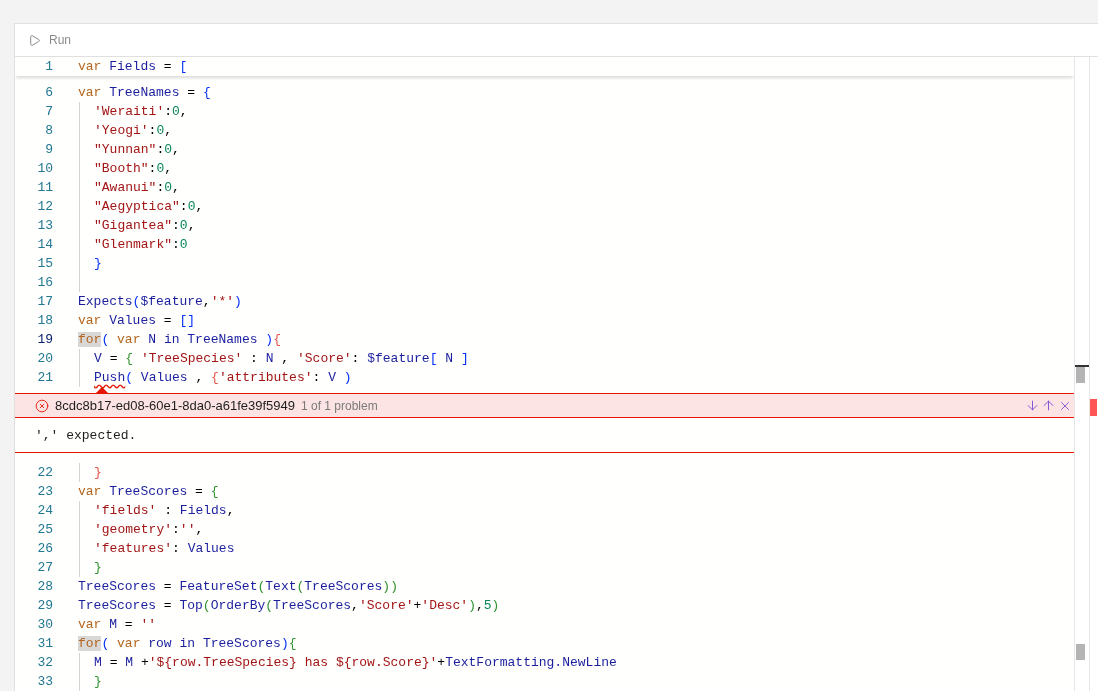  What do you see at coordinates (44, 168) in the screenshot?
I see `line-number: 10` at bounding box center [44, 168].